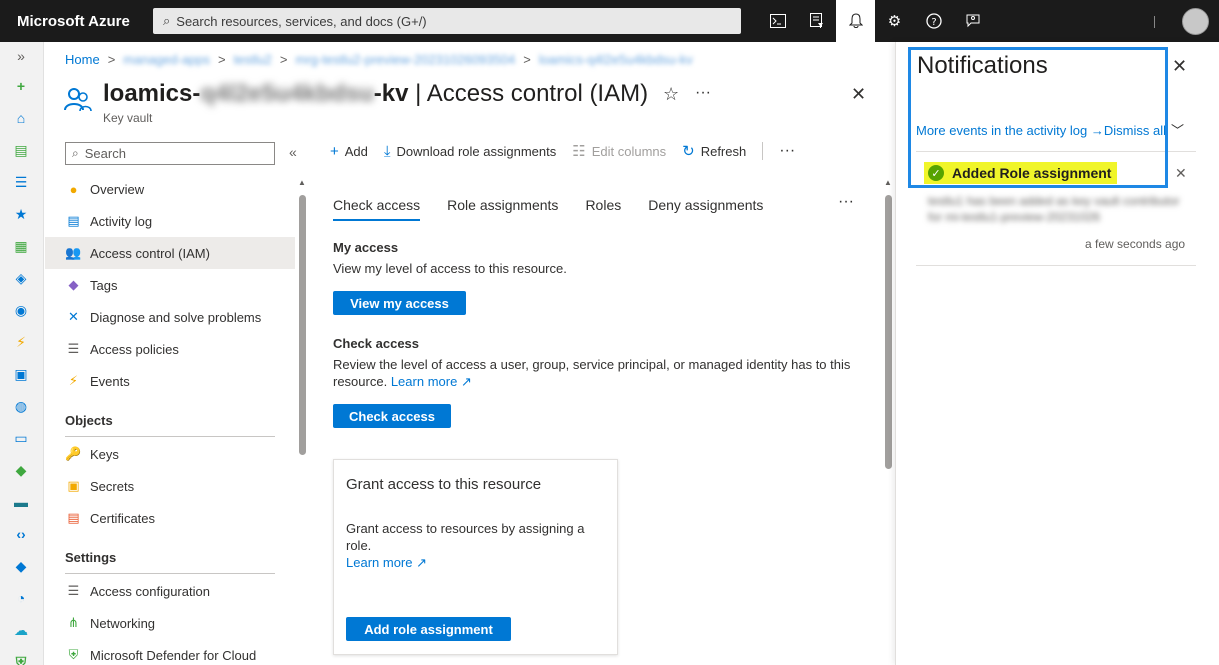 The width and height of the screenshot is (1219, 665). I want to click on menu-item-access-configuration: ☰ Access configuration, so click(170, 591).